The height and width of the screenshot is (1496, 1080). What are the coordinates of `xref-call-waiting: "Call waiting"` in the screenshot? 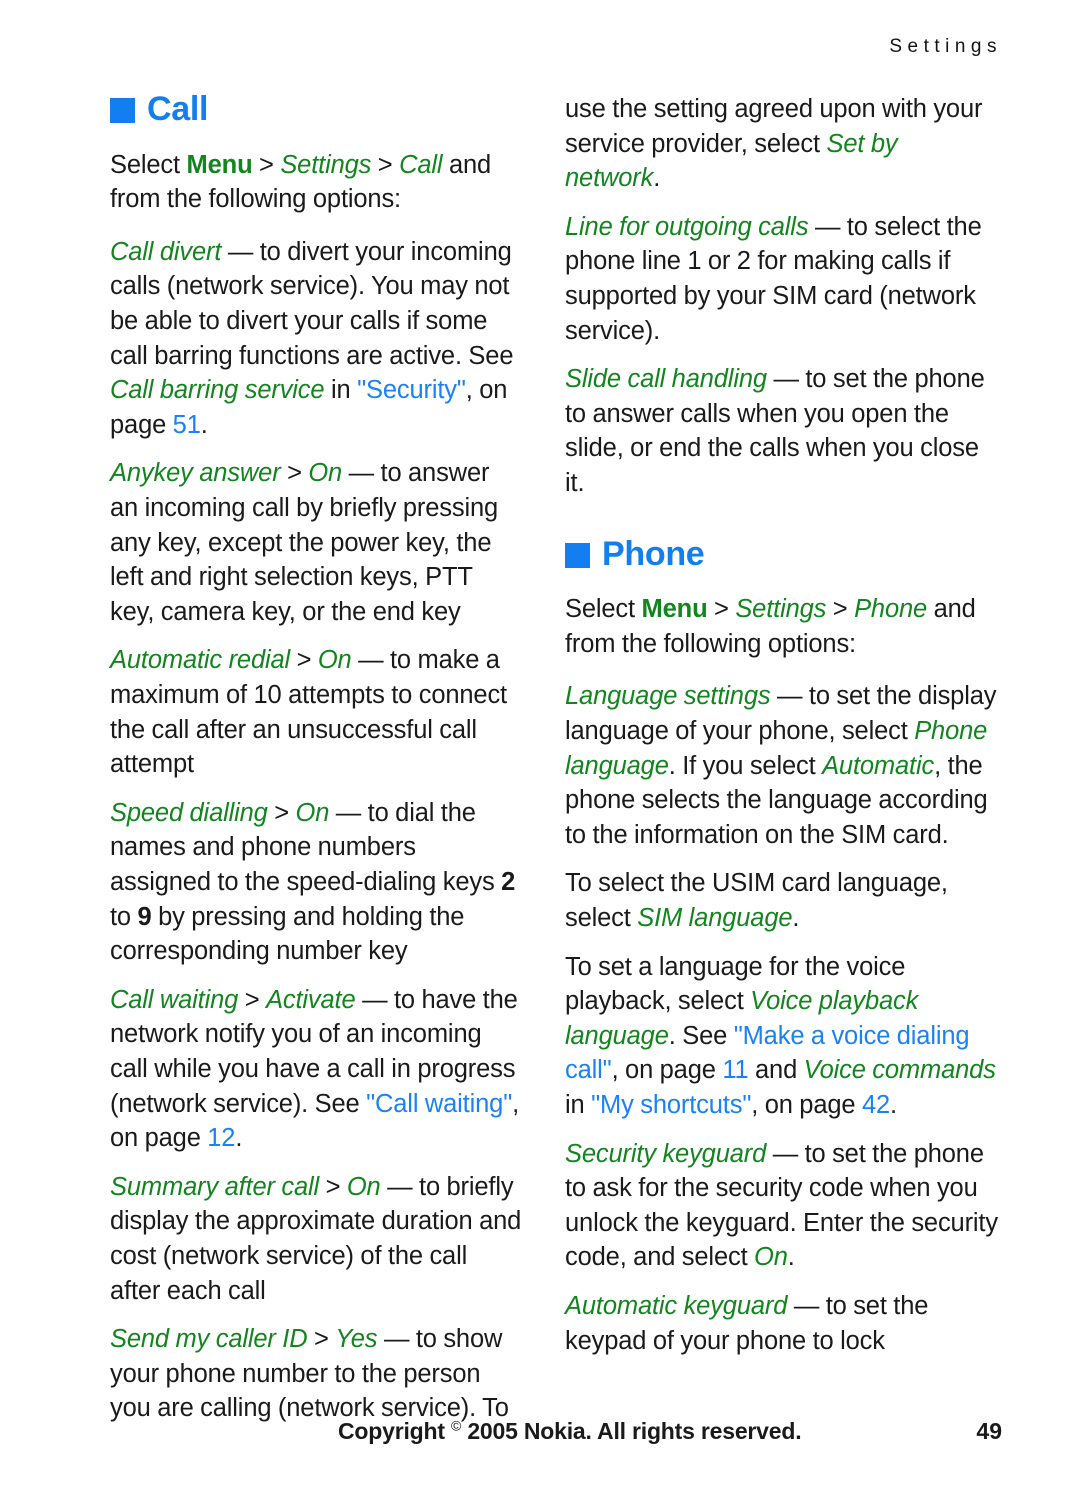 It's located at (439, 1104).